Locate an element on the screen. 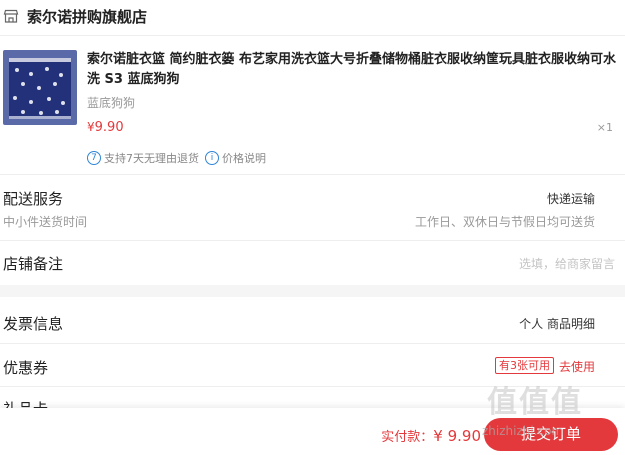 The image size is (625, 455). section-separator is located at coordinates (312, 291).